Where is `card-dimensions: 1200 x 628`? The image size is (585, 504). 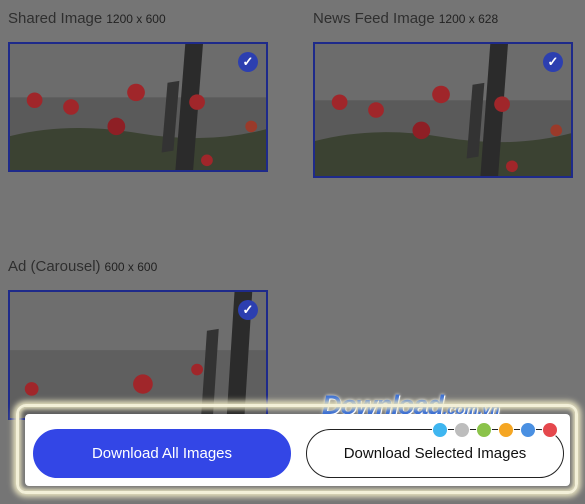
card-dimensions: 1200 x 628 is located at coordinates (468, 19).